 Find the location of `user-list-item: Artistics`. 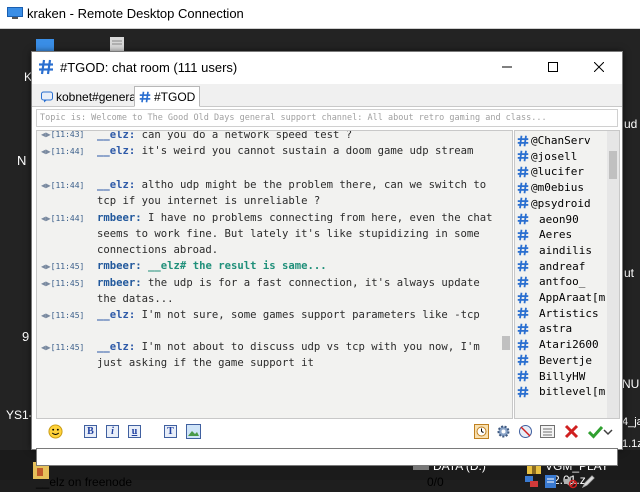

user-list-item: Artistics is located at coordinates (558, 313).